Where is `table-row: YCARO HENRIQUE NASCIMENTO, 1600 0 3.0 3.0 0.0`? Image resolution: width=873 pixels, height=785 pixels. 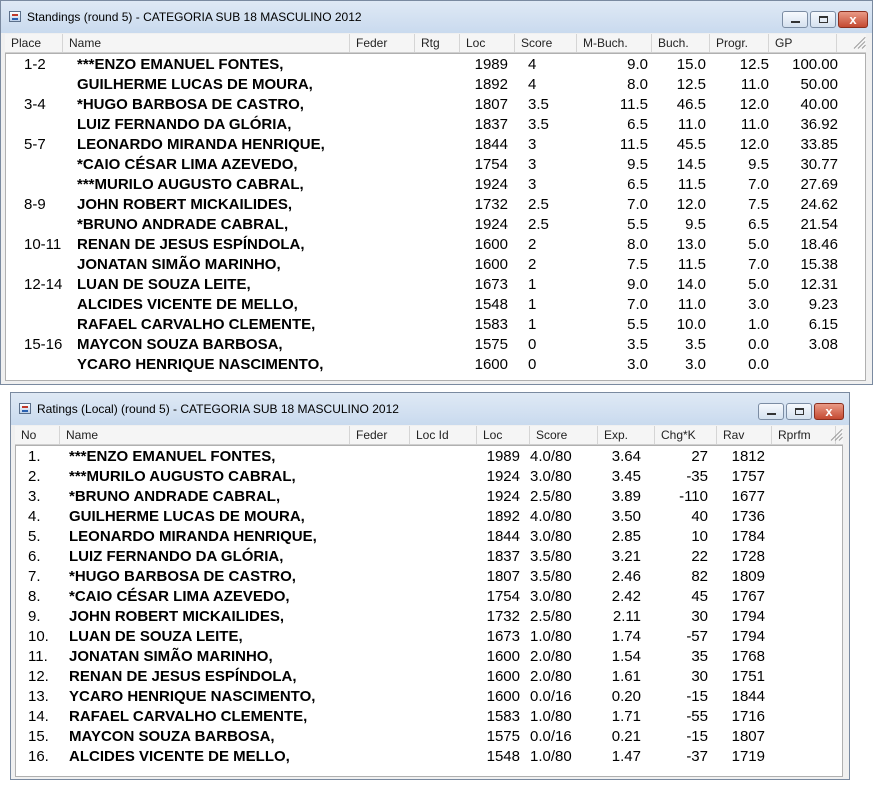 table-row: YCARO HENRIQUE NASCIMENTO, 1600 0 3.0 3.0 0.0 is located at coordinates (435, 365).